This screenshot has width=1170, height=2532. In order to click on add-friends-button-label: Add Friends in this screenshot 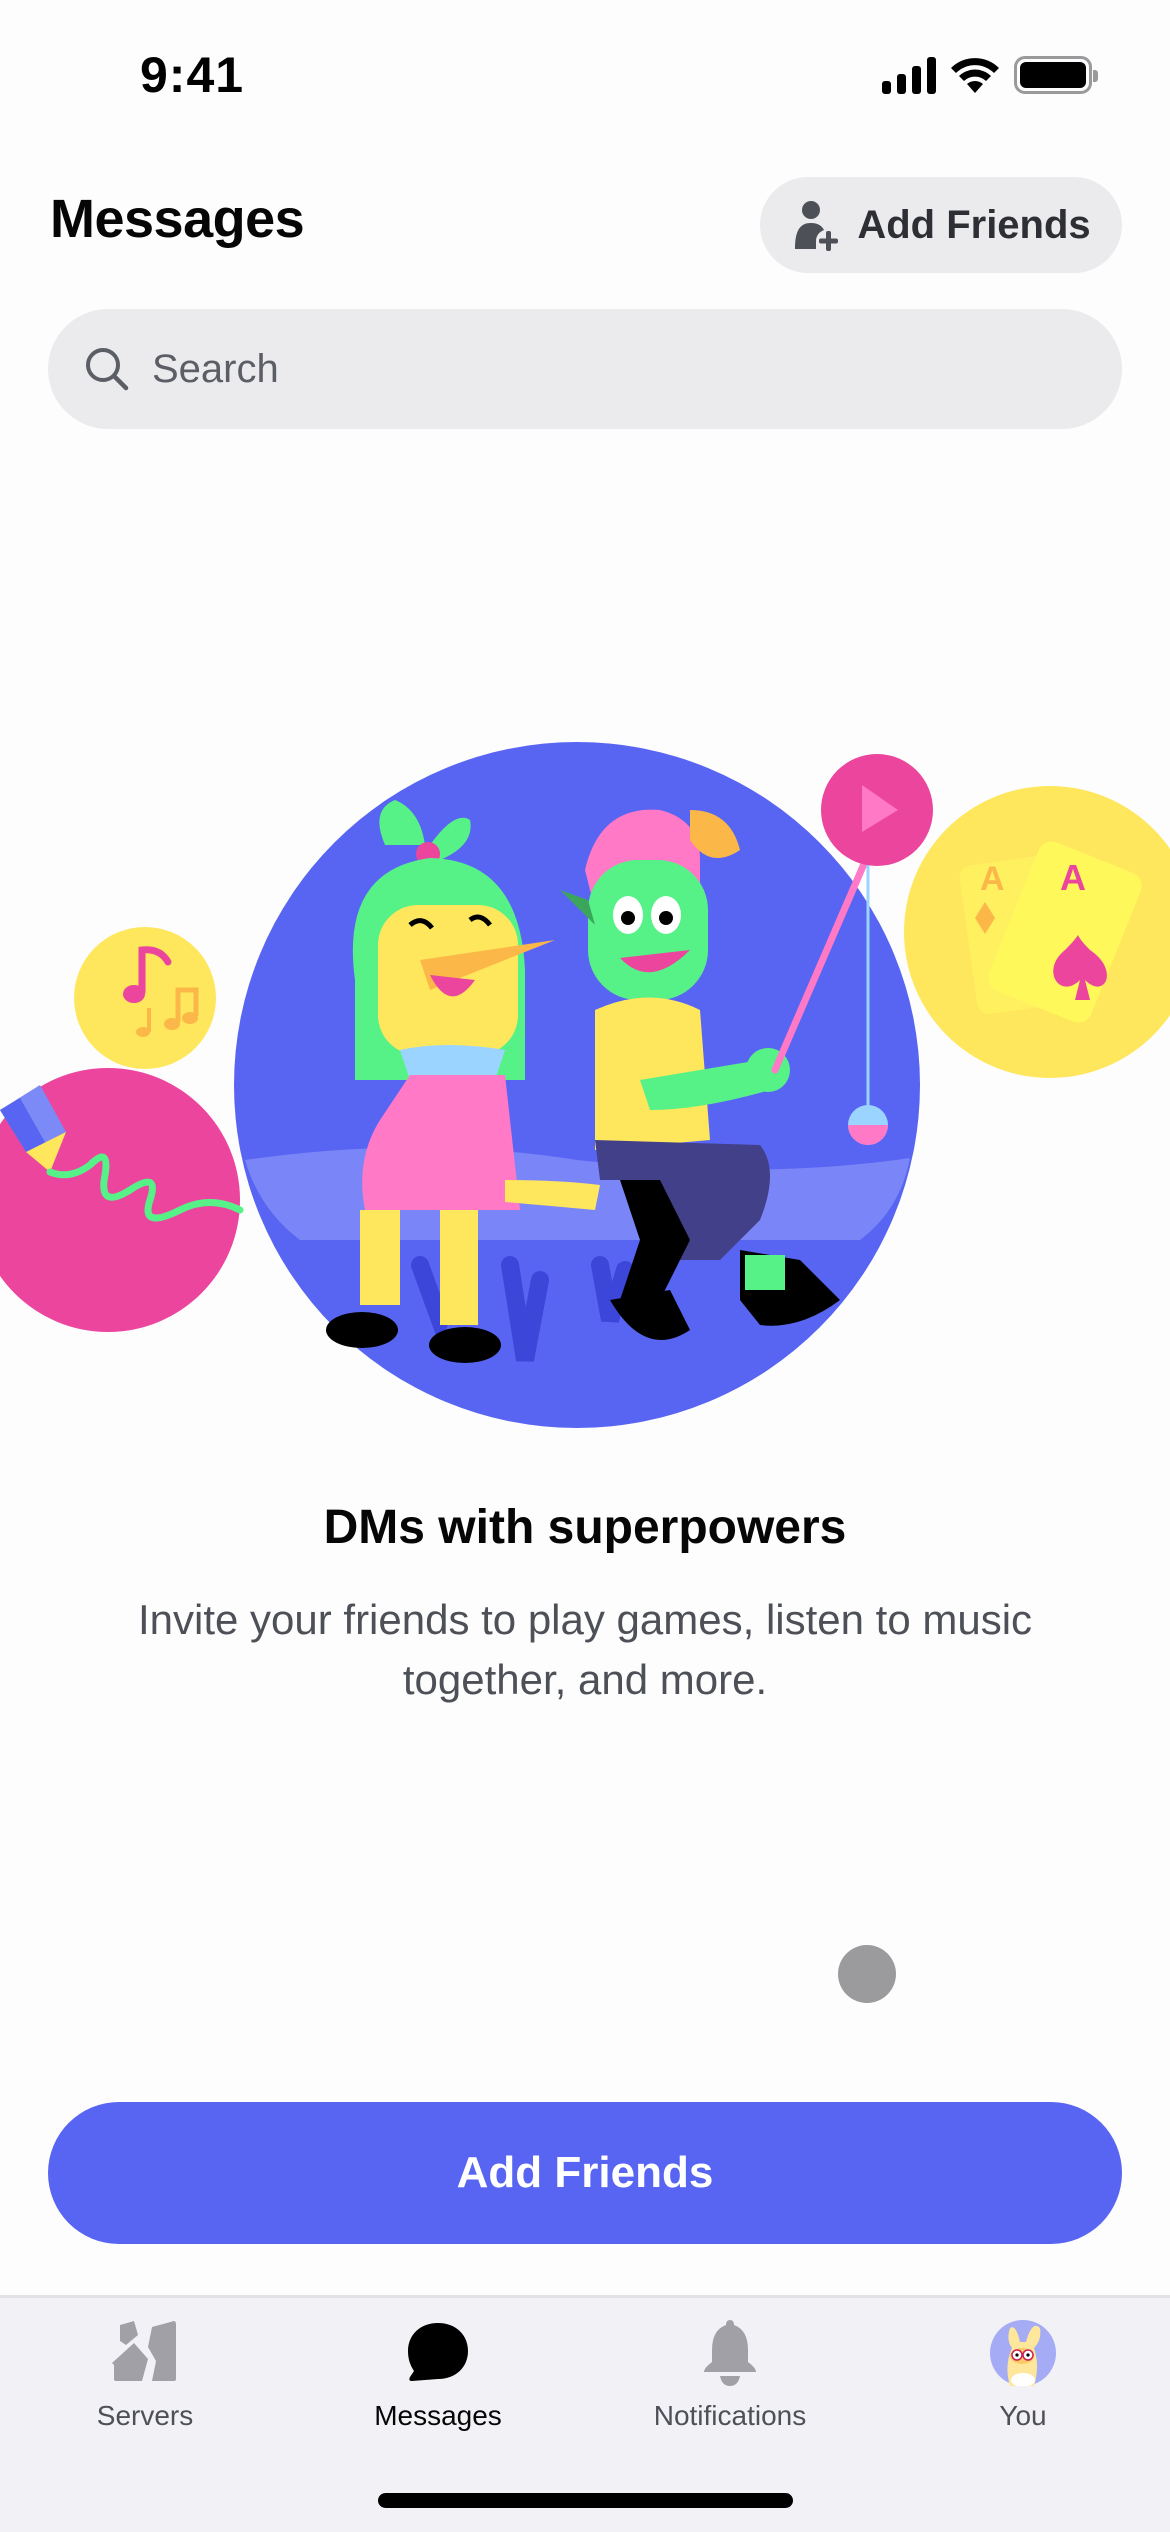, I will do `click(585, 2172)`.